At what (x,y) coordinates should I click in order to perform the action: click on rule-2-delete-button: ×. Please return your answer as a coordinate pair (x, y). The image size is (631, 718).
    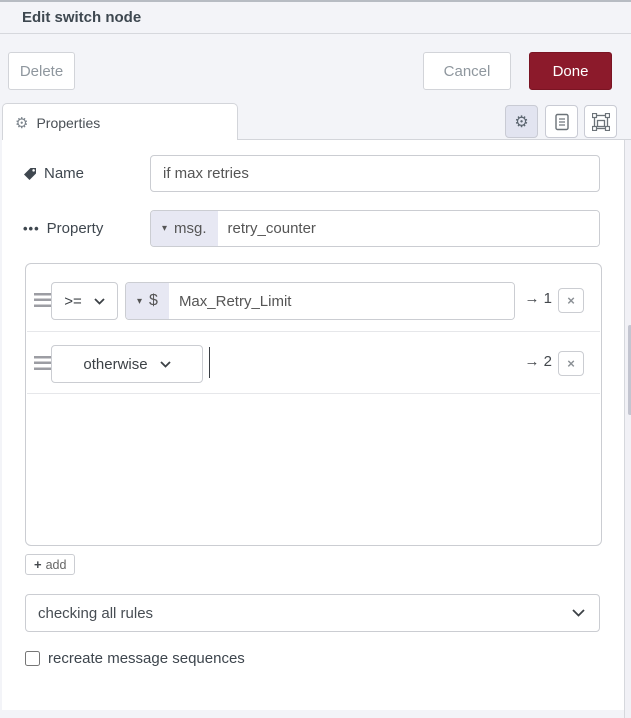
    Looking at the image, I should click on (571, 363).